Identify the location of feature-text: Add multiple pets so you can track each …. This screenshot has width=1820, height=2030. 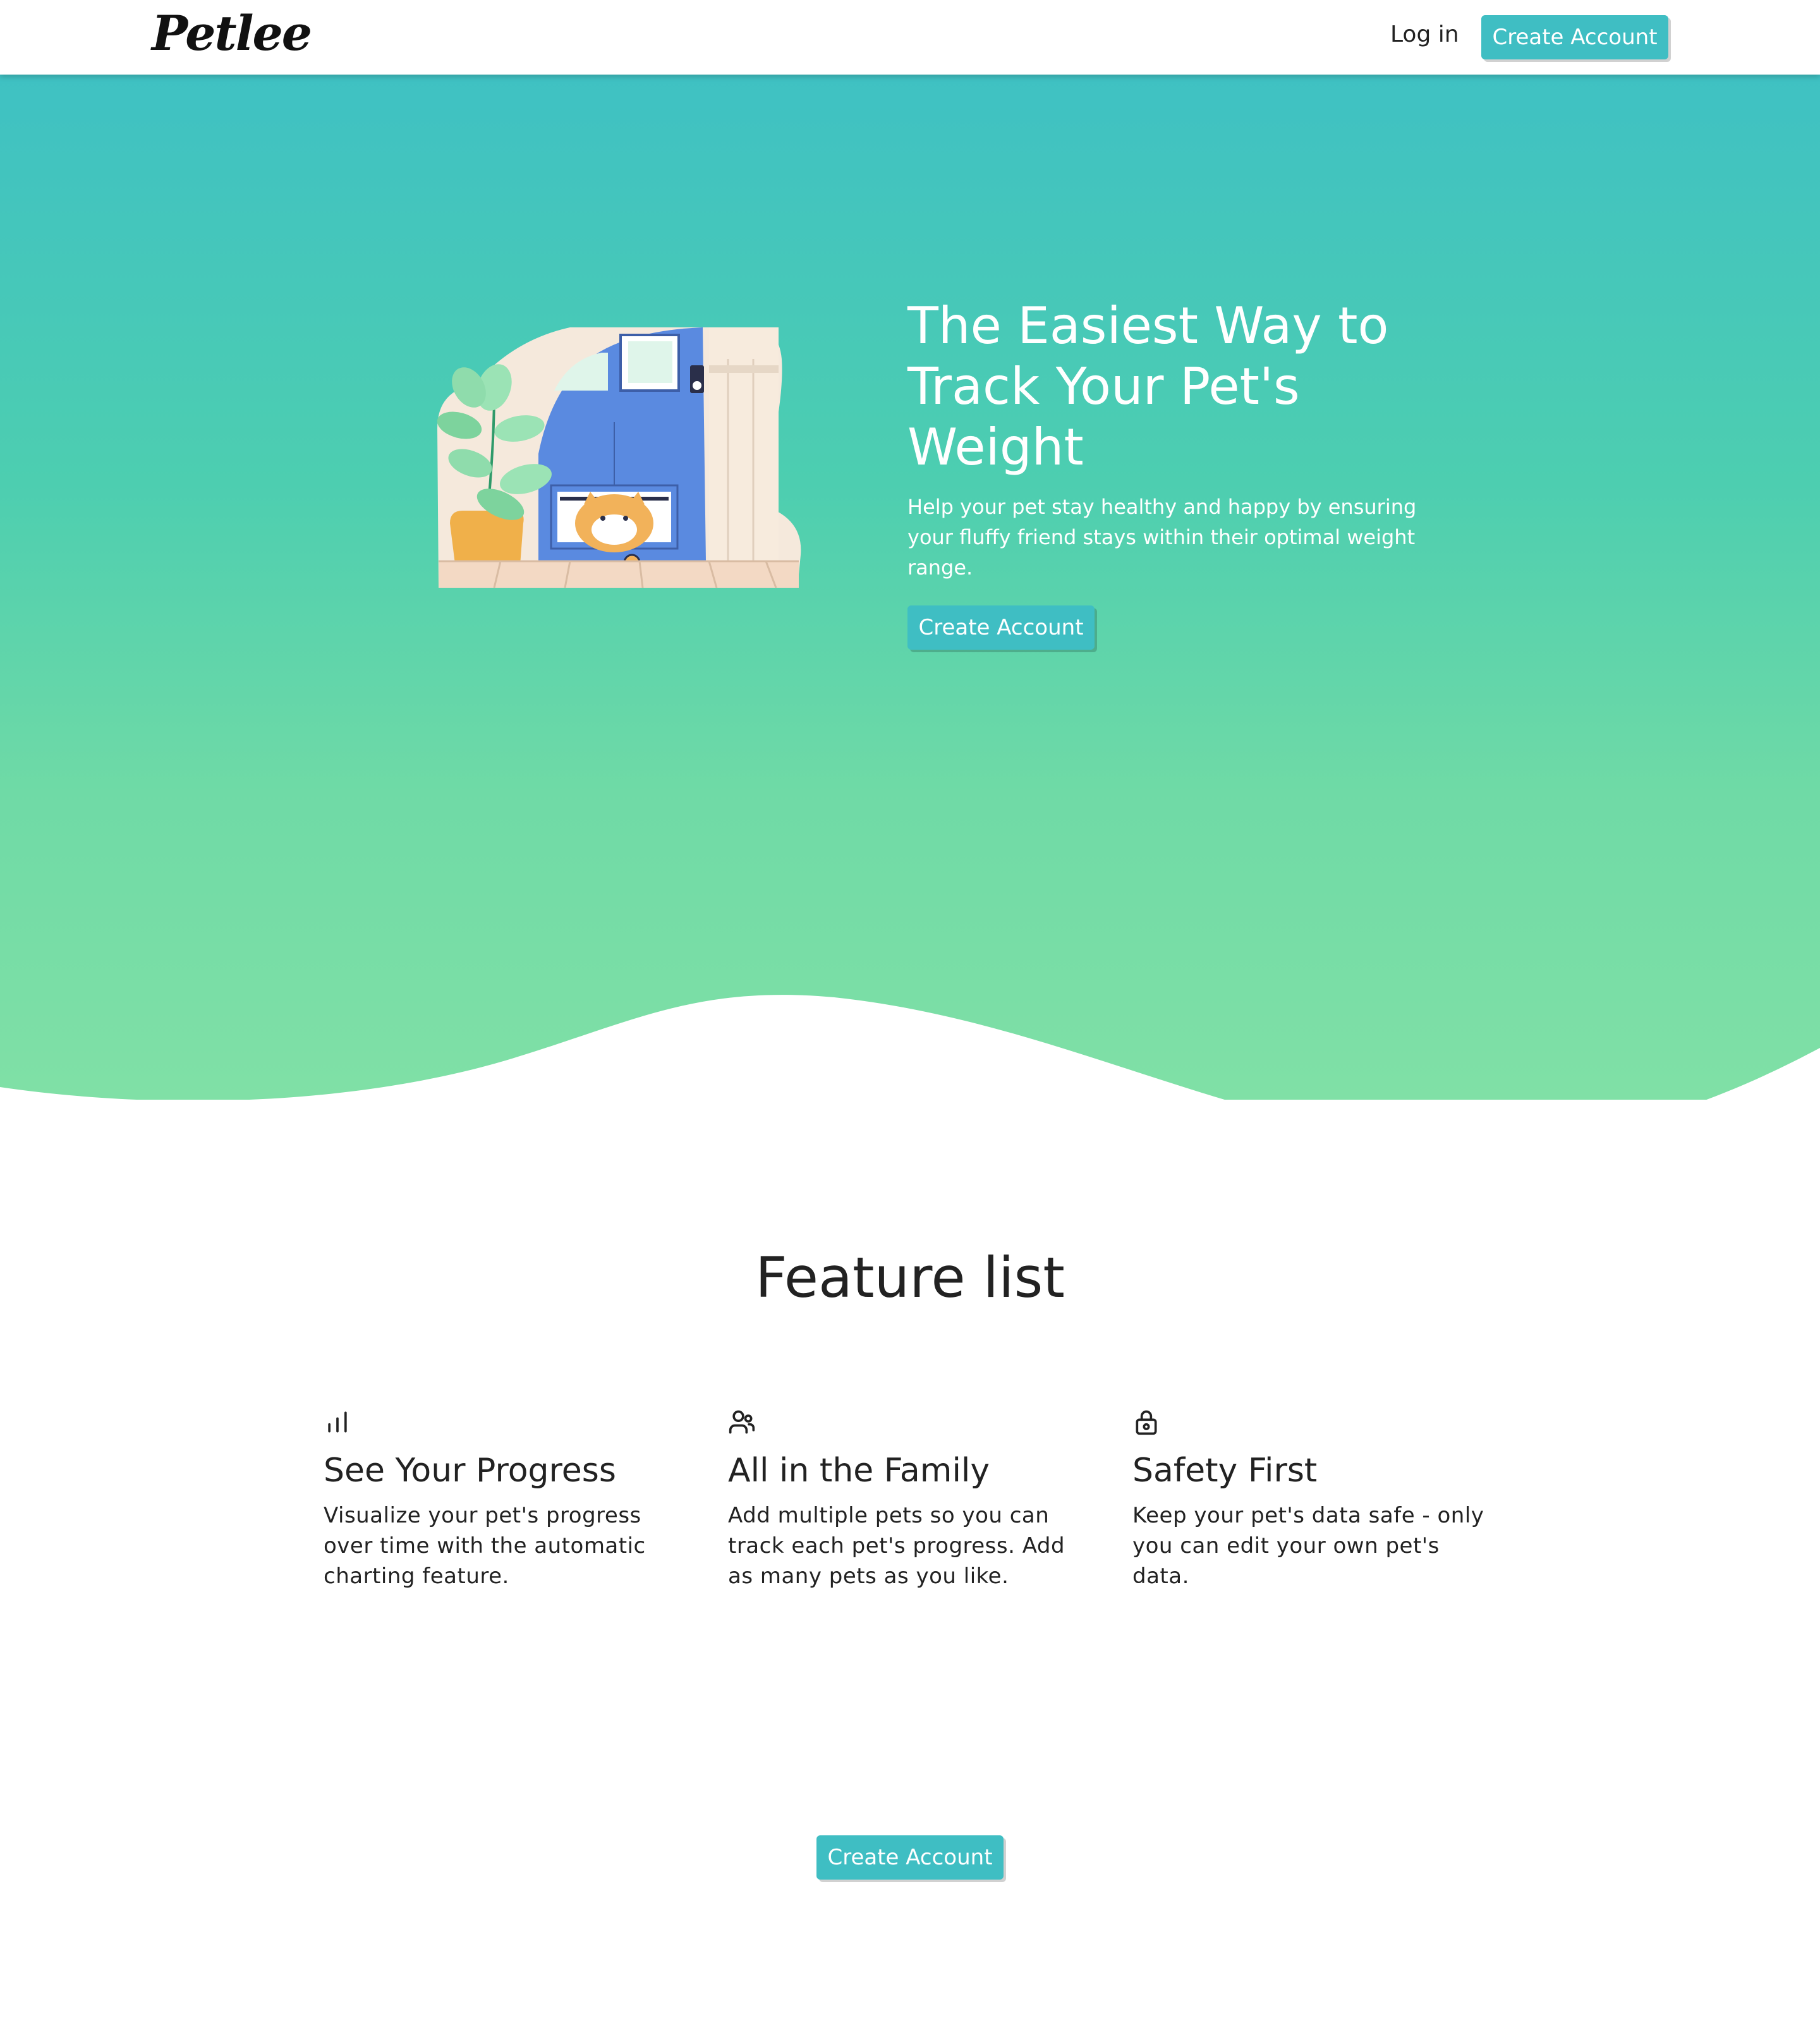
(896, 1546).